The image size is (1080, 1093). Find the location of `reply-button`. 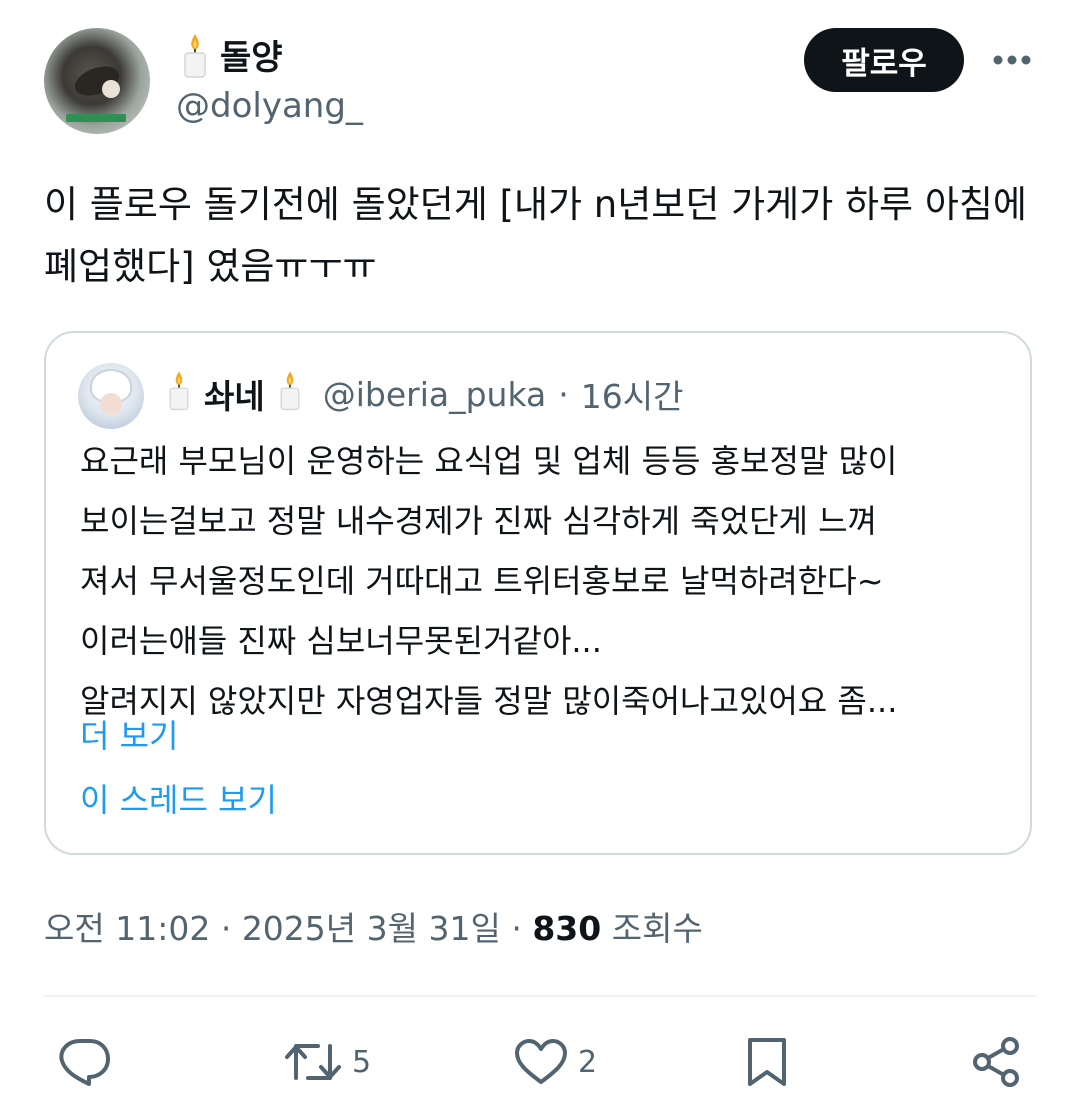

reply-button is located at coordinates (90, 1062).